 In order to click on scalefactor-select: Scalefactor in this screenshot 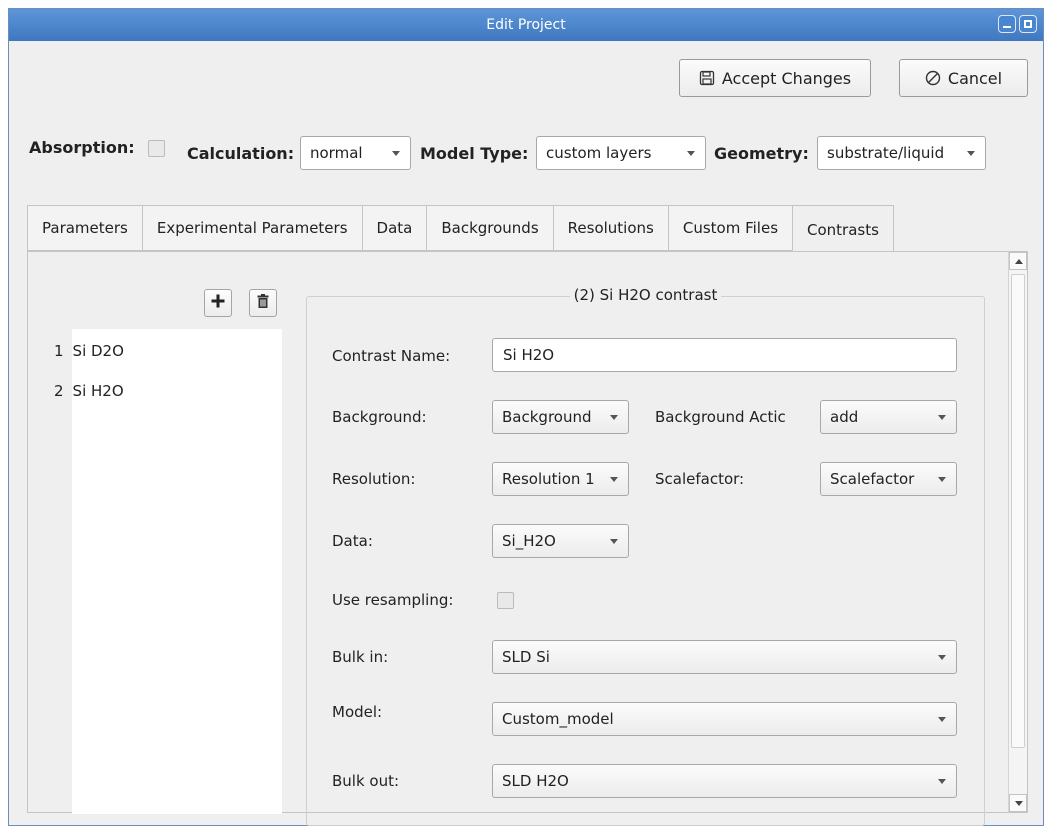, I will do `click(888, 479)`.